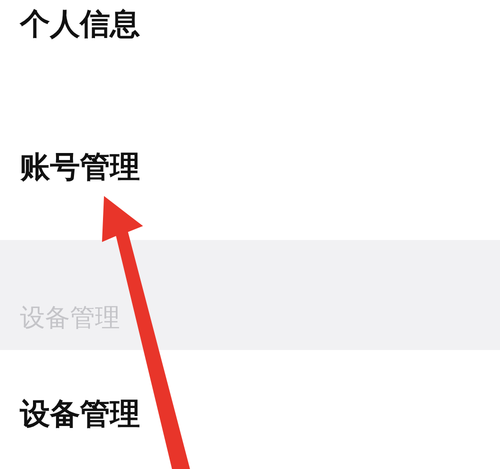 Image resolution: width=500 pixels, height=469 pixels. Describe the element at coordinates (80, 414) in the screenshot. I see `menu-item: 设备管理` at that location.